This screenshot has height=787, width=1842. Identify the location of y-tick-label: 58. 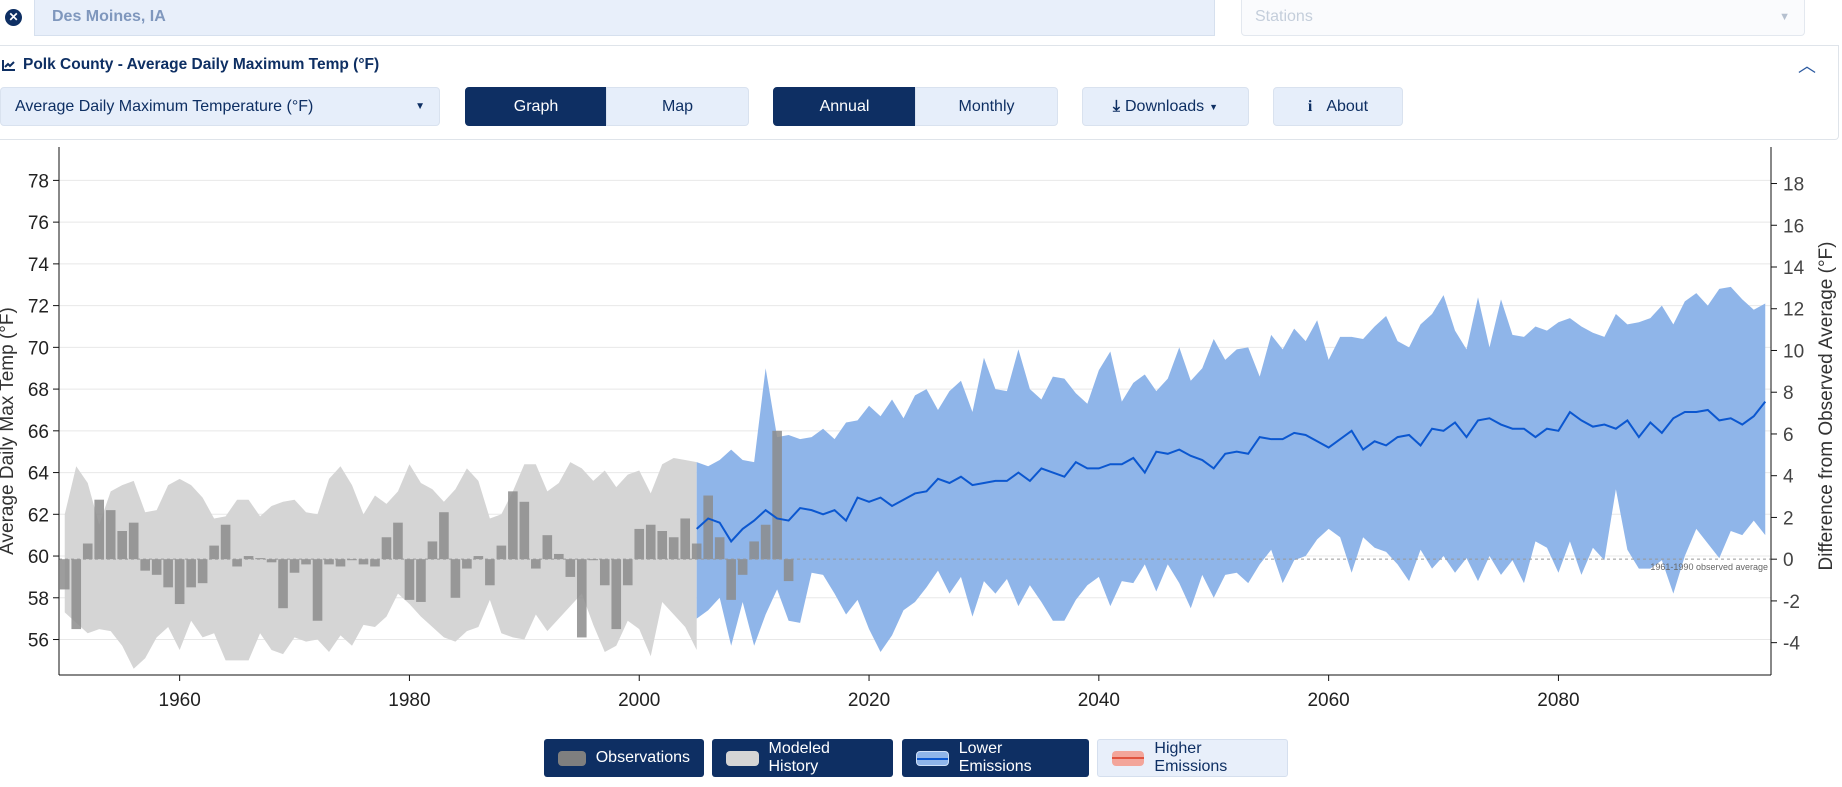
(38, 599).